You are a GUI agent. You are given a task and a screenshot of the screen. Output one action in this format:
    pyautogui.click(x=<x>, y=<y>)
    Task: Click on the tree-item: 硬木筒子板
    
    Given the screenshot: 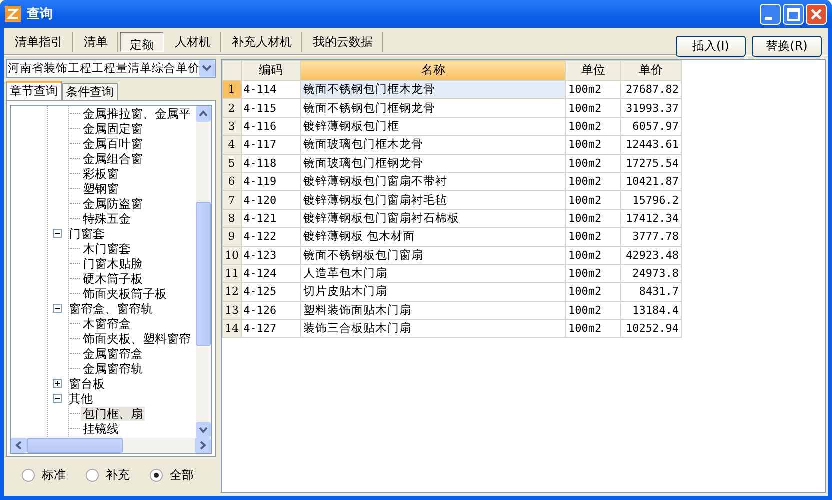 What is the action you would take?
    pyautogui.click(x=113, y=279)
    